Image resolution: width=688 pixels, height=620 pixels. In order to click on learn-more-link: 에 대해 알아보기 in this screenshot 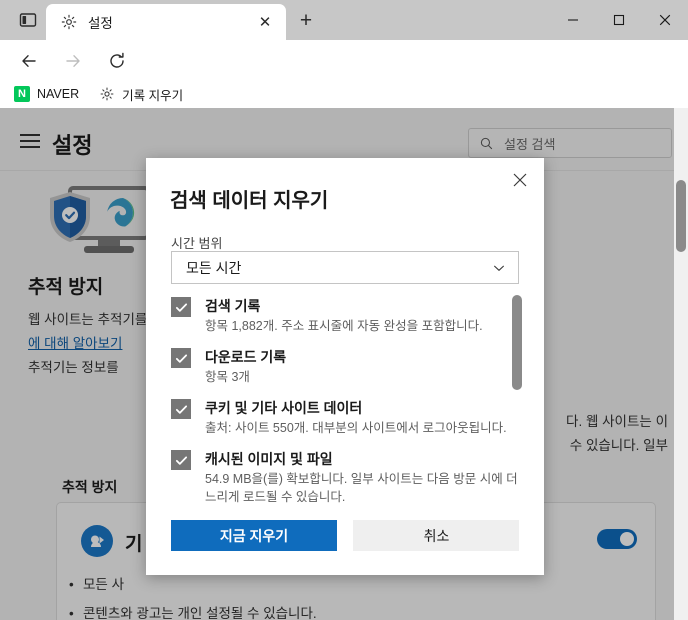, I will do `click(75, 343)`.